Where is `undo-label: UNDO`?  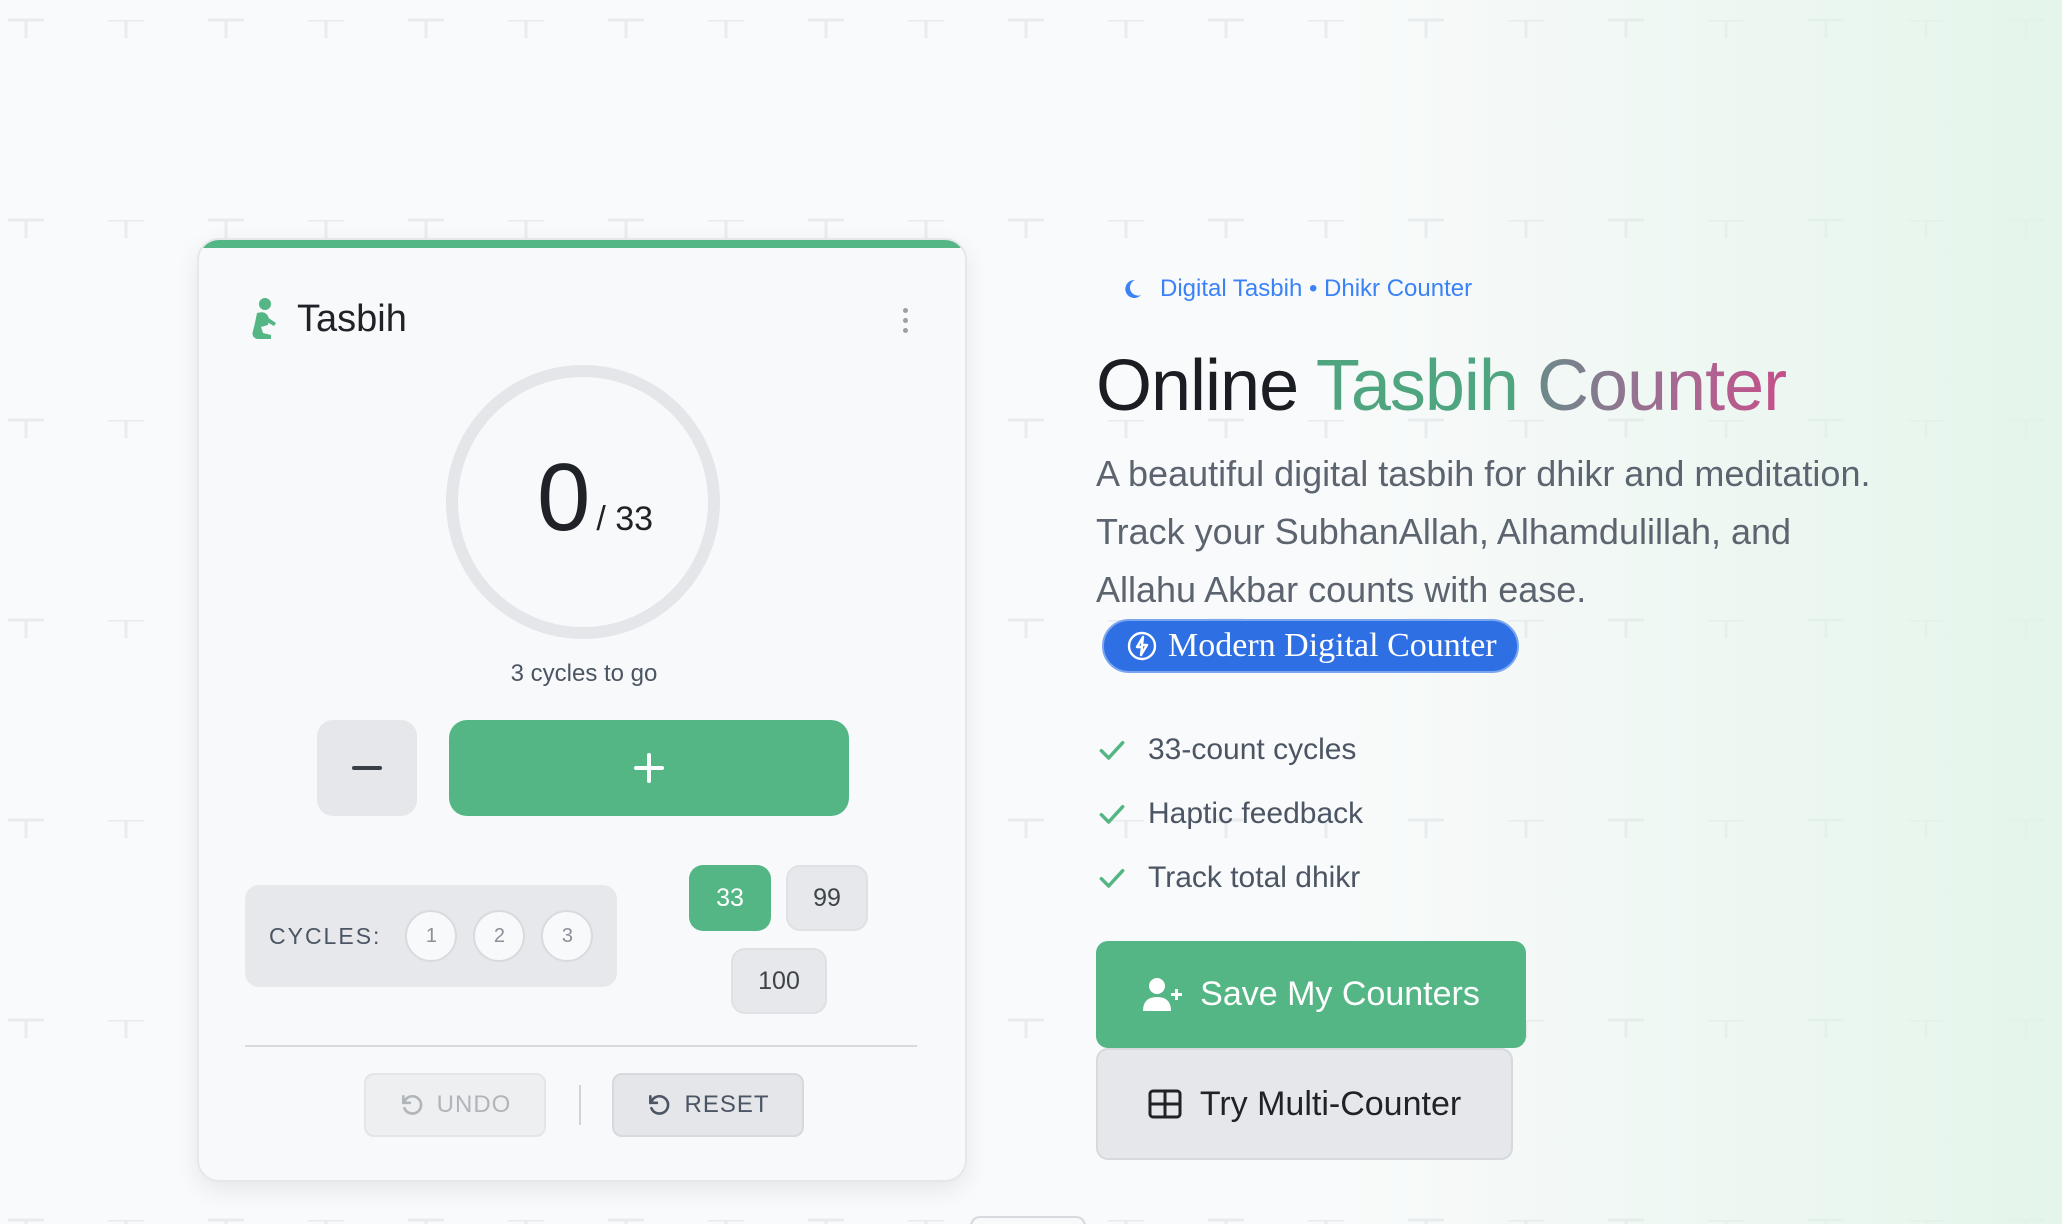 undo-label: UNDO is located at coordinates (474, 1104).